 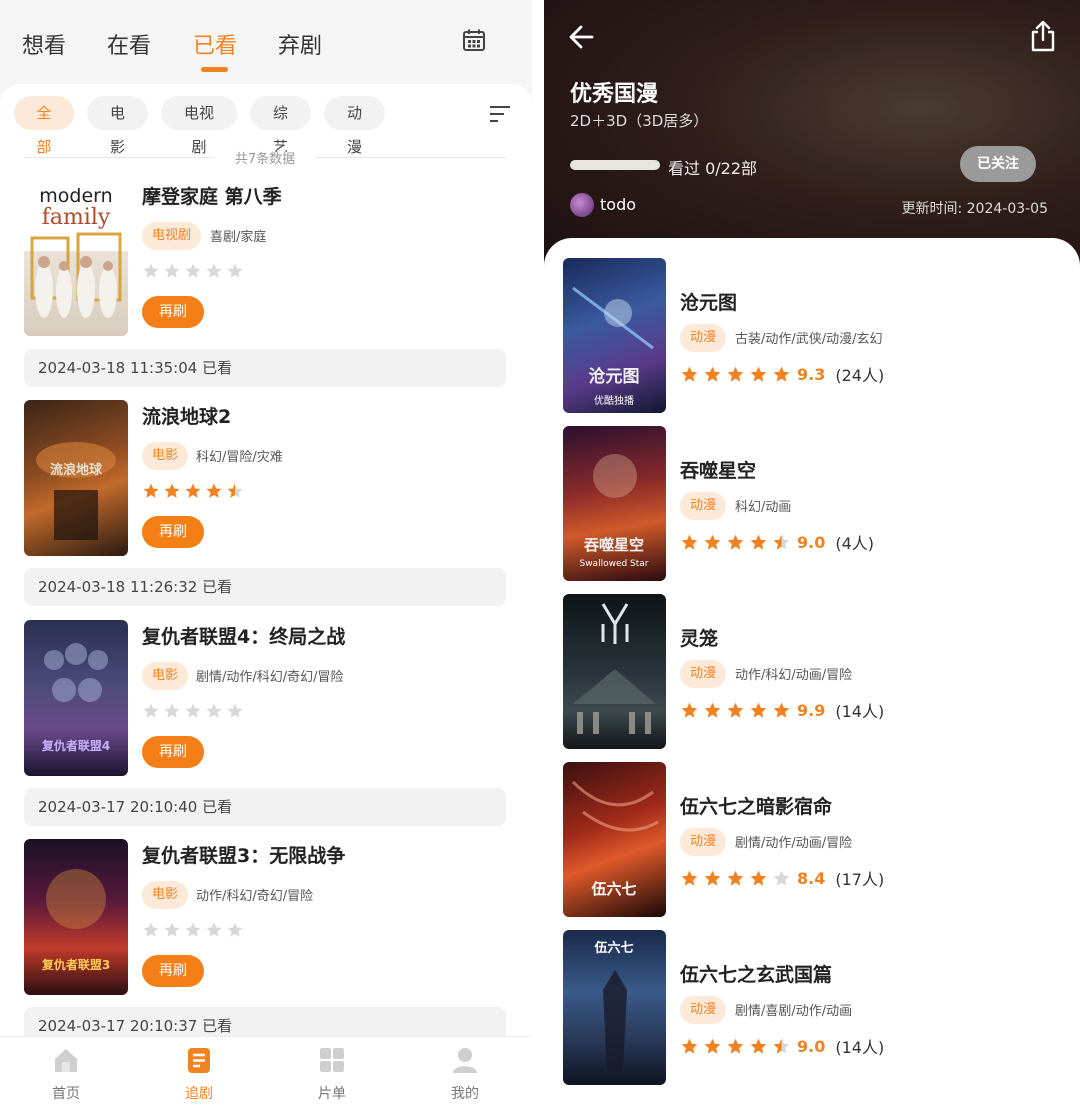 What do you see at coordinates (117, 126) in the screenshot?
I see `filter-movie: 电影` at bounding box center [117, 126].